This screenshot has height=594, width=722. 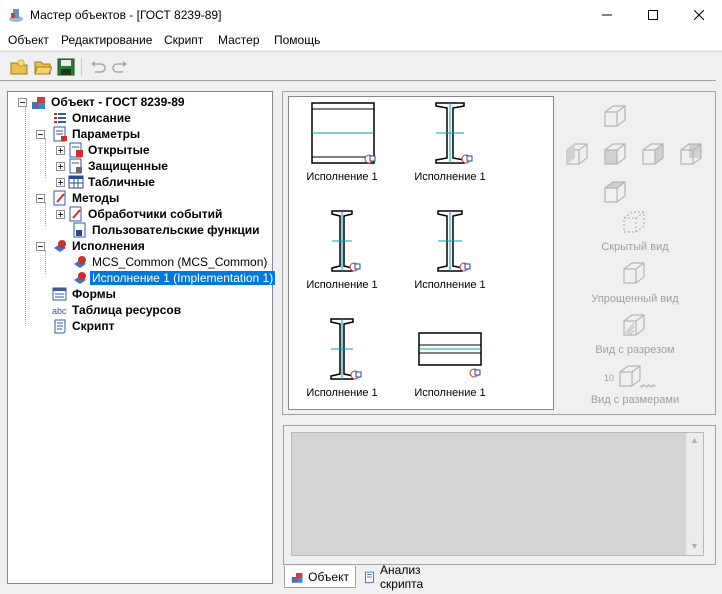 I want to click on tree-item-open-params: Открытые, so click(x=104, y=150).